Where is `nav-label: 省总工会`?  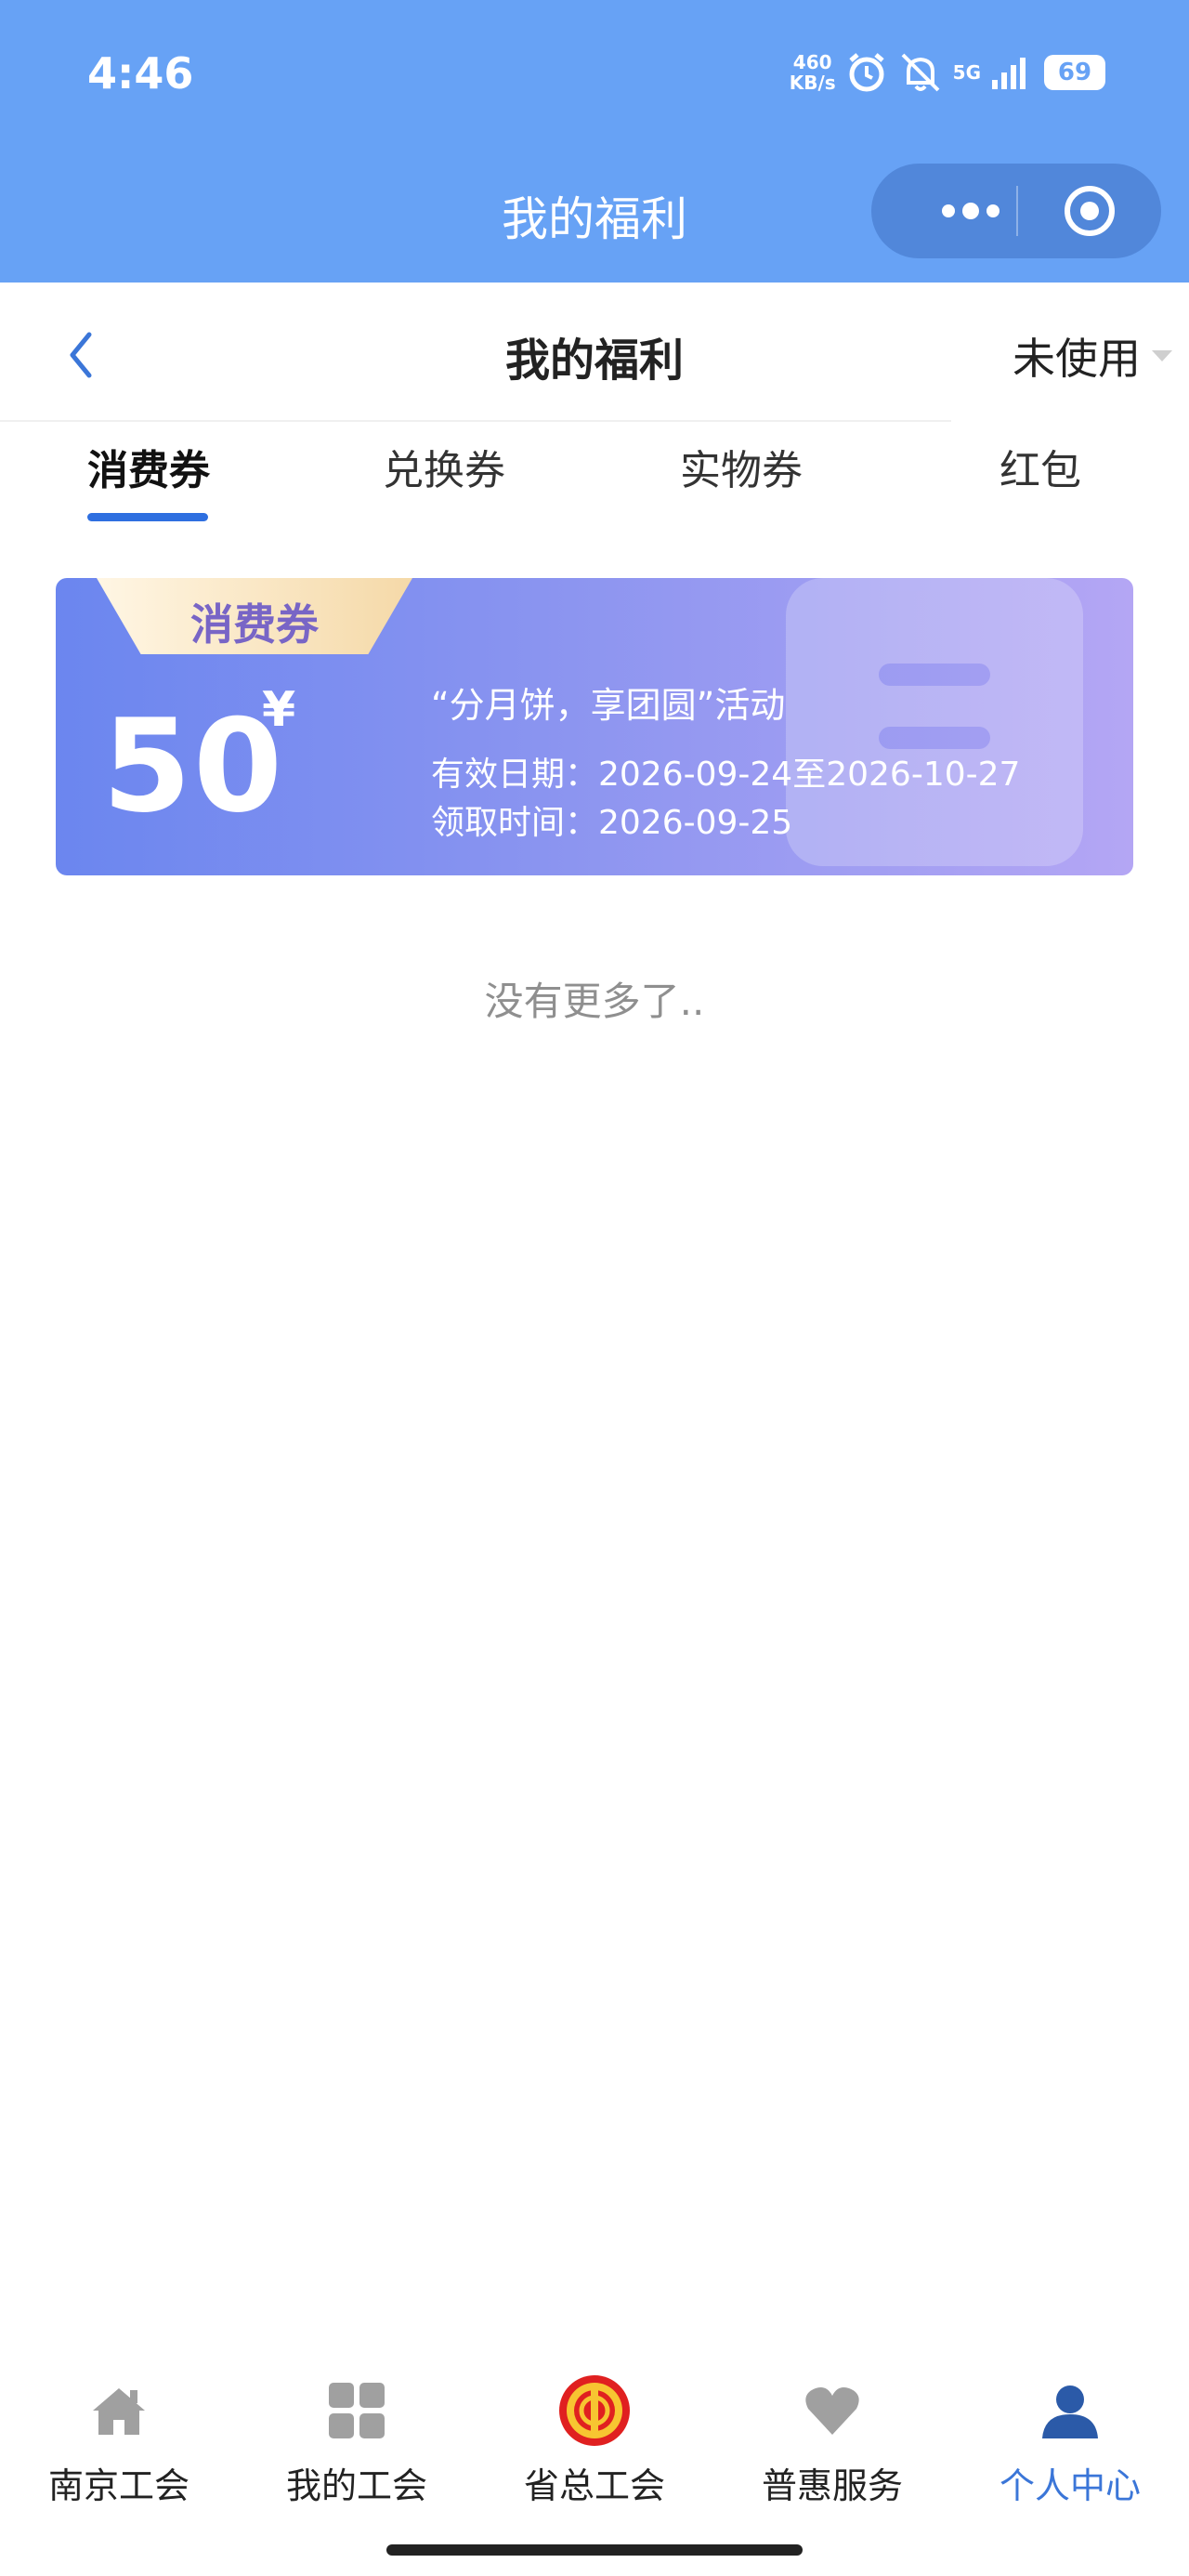
nav-label: 省总工会 is located at coordinates (594, 2485).